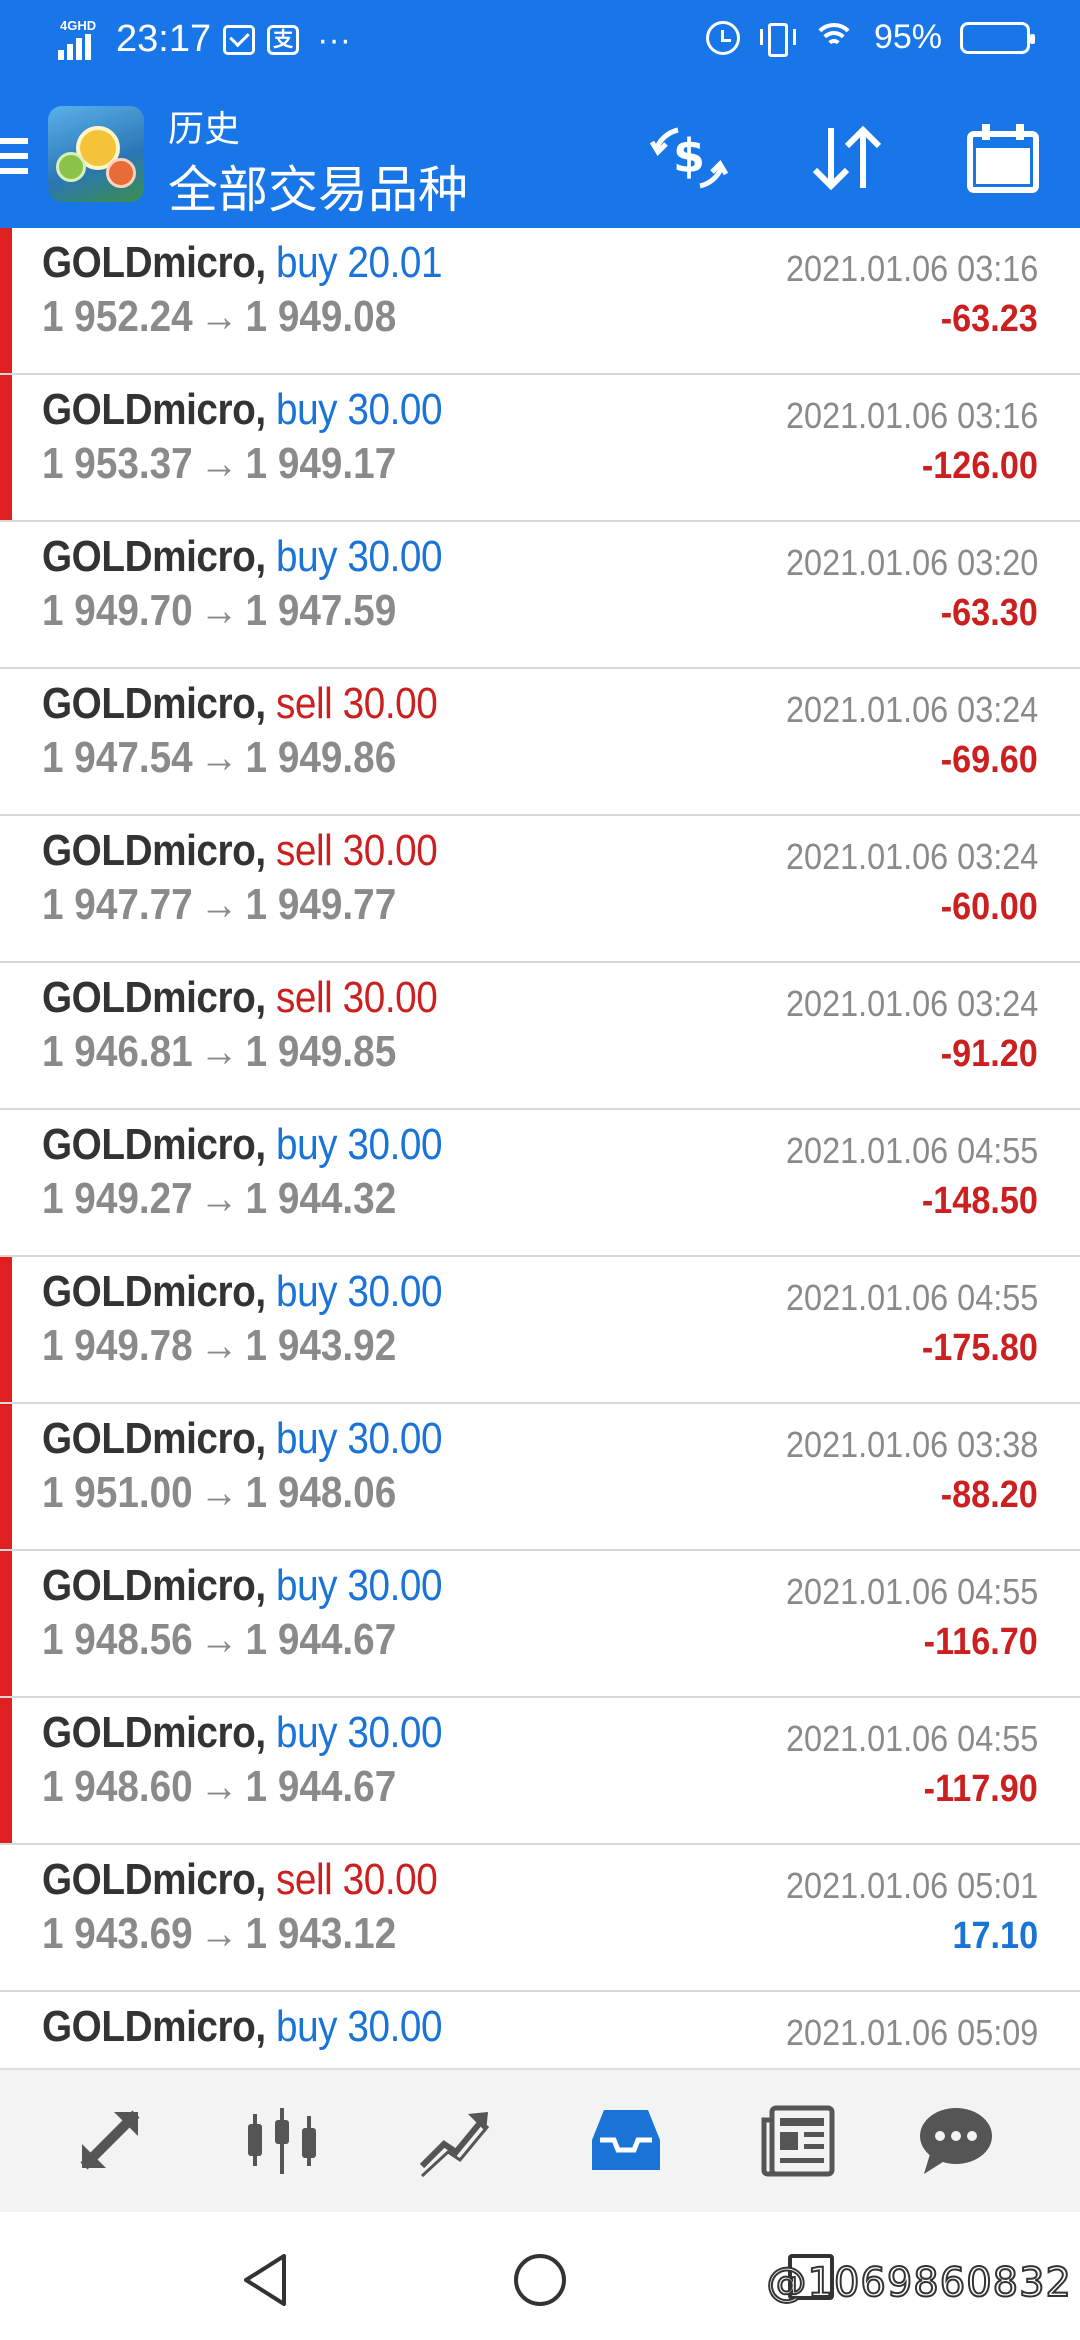  What do you see at coordinates (117, 904) in the screenshot?
I see `open-price: 1 947.77` at bounding box center [117, 904].